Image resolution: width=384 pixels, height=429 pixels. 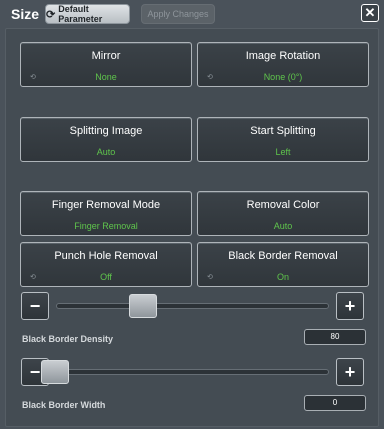 I want to click on removal-color-label: Removal Color, so click(x=283, y=205).